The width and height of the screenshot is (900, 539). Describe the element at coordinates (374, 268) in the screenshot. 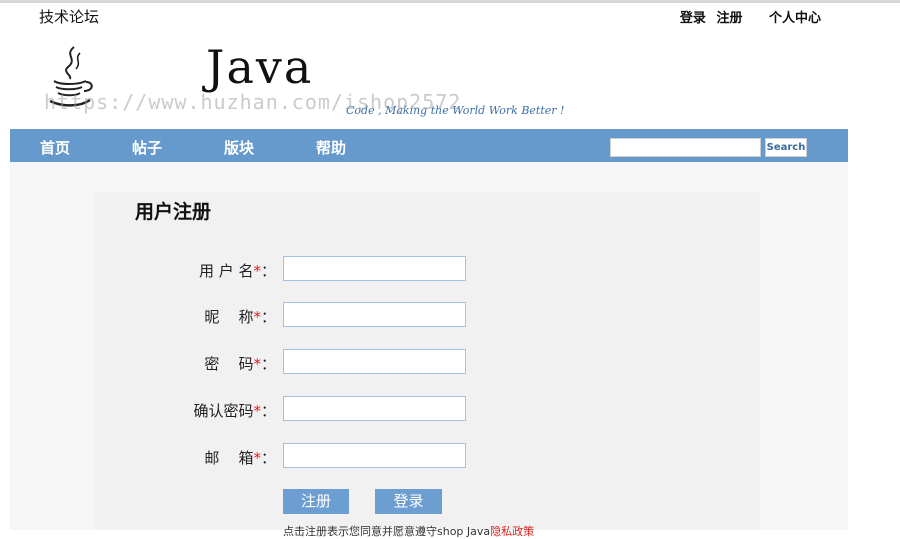

I see `username-field` at that location.